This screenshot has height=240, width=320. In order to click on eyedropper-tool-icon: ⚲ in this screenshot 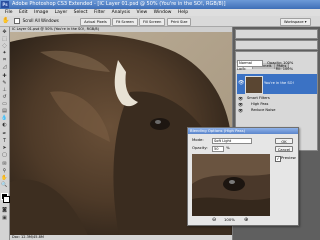, I will do `click(4, 171)`.